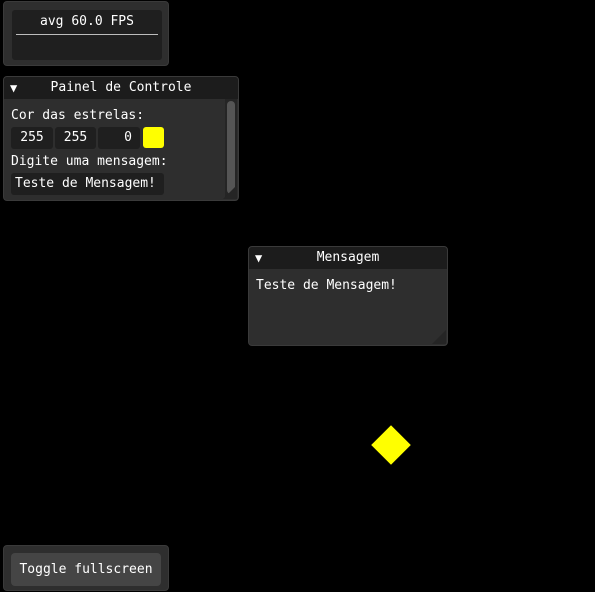  I want to click on fps-underline, so click(87, 34).